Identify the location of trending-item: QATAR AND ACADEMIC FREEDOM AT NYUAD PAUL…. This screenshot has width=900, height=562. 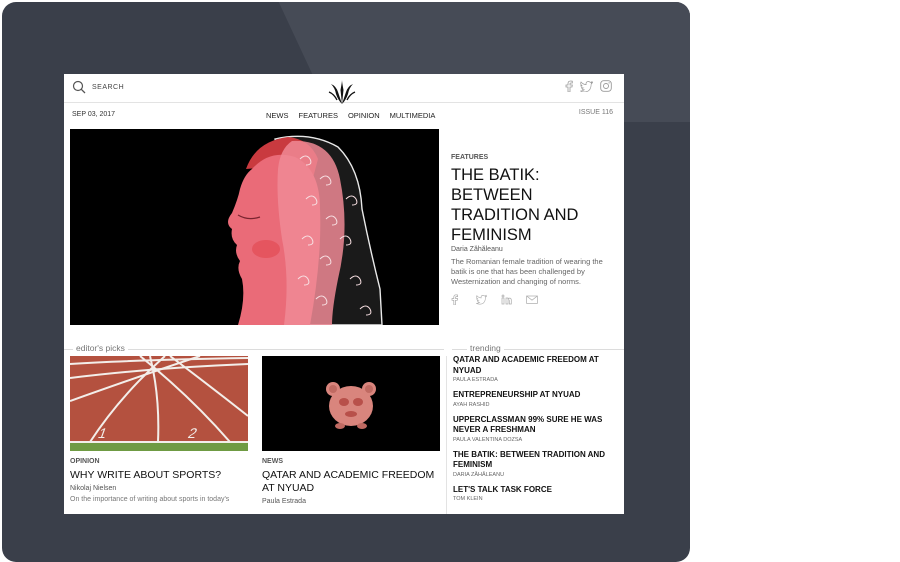
(533, 369).